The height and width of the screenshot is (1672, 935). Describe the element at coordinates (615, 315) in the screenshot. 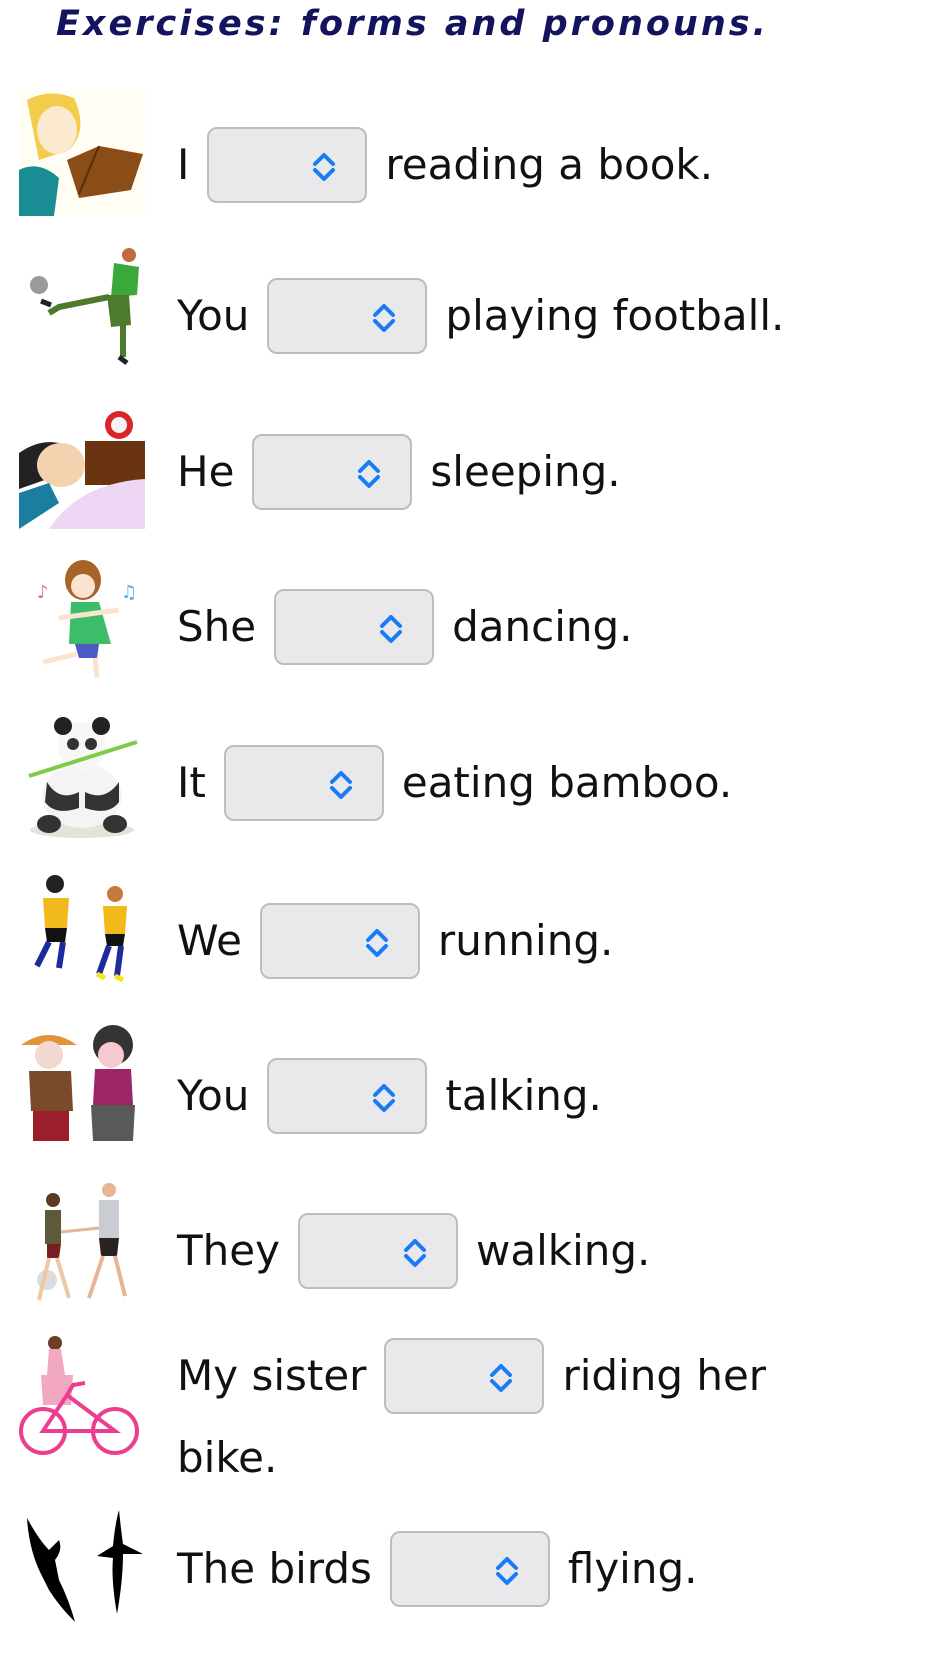

I see `rest-text: playing football.` at that location.